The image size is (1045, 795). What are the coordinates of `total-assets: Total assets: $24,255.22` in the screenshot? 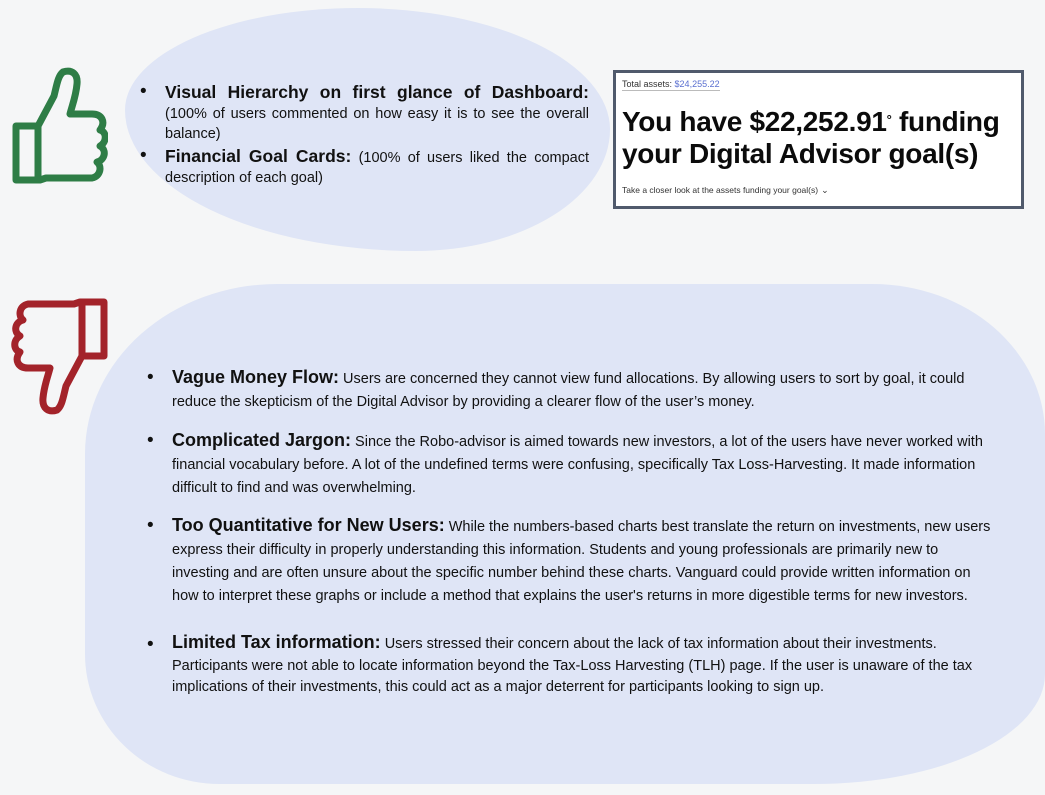 It's located at (671, 85).